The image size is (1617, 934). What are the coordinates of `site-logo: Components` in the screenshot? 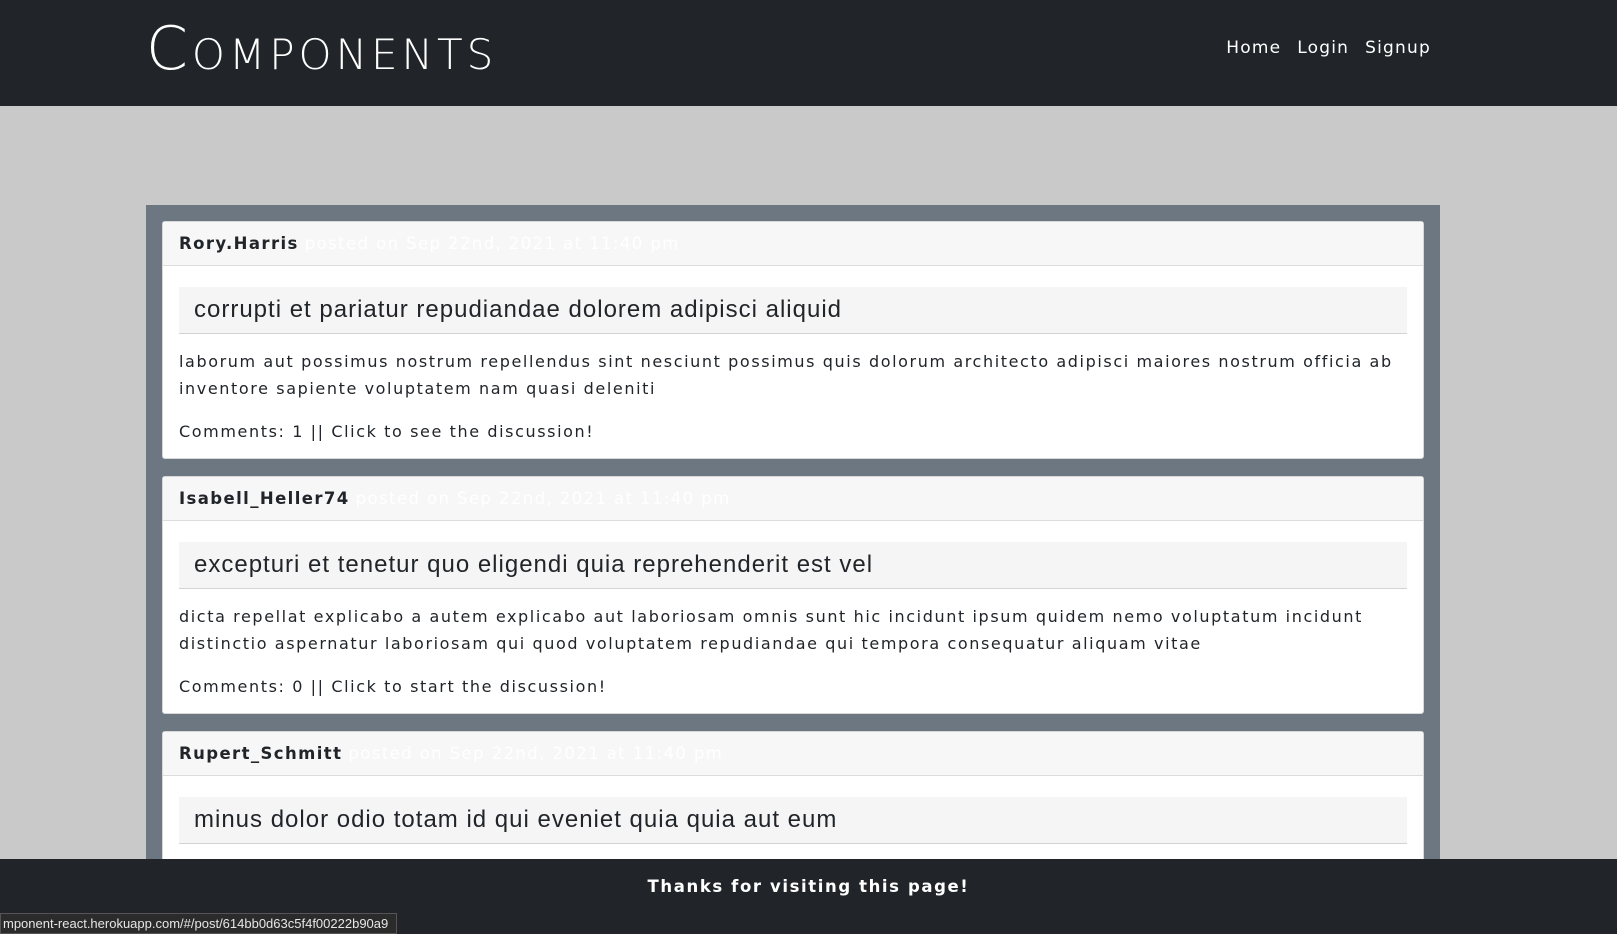 It's located at (321, 49).